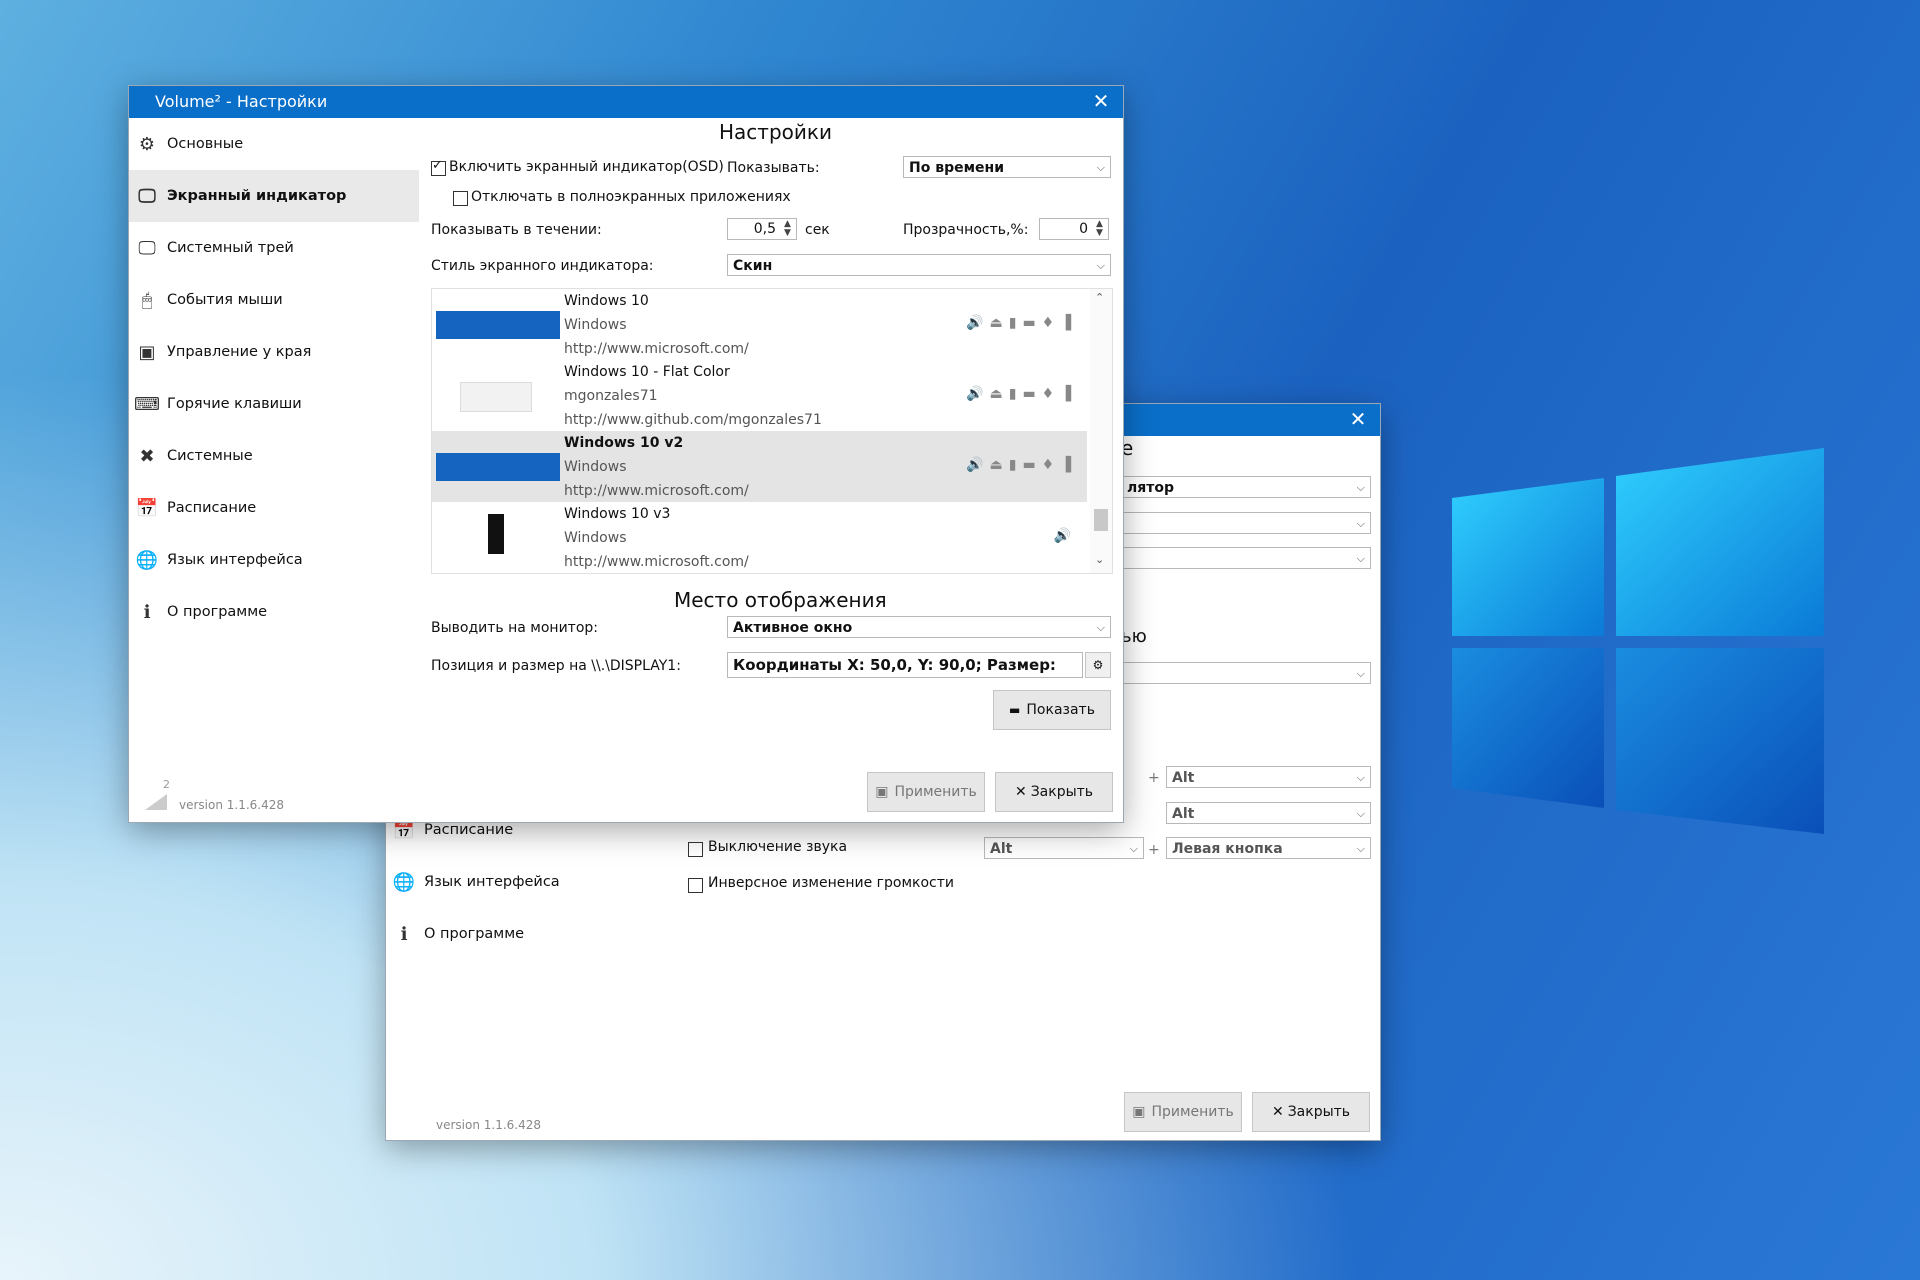 This screenshot has height=1280, width=1920. What do you see at coordinates (1268, 777) in the screenshot?
I see `modifier-dropdown-1: Alt ⌵` at bounding box center [1268, 777].